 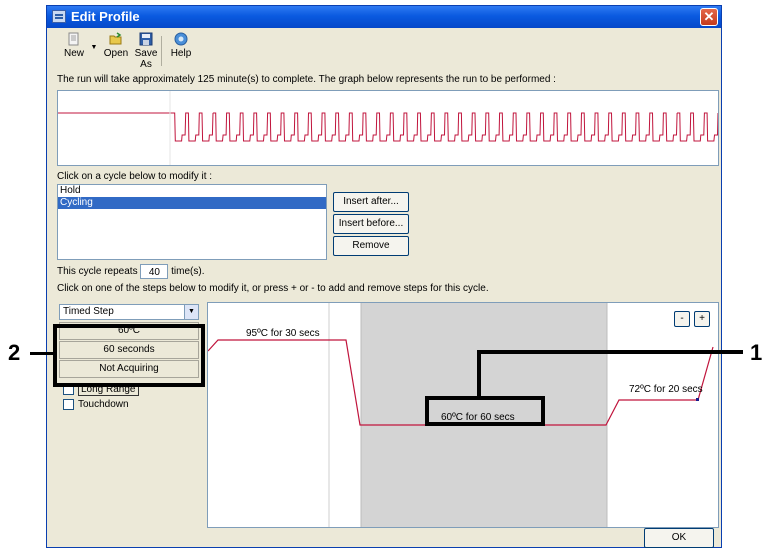 I want to click on app-icon, so click(x=59, y=16).